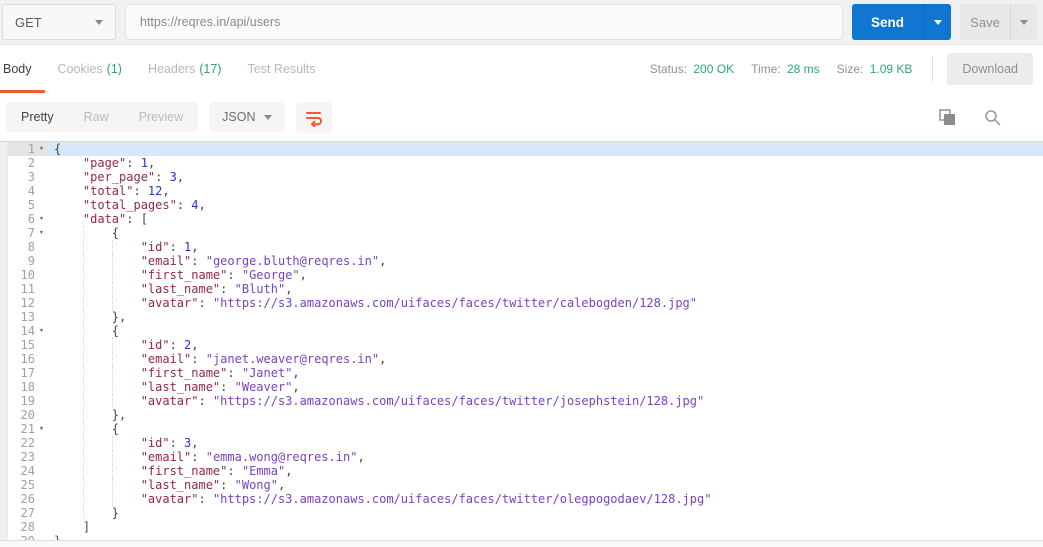 The width and height of the screenshot is (1043, 547). Describe the element at coordinates (521, 317) in the screenshot. I see `code-line: 13},` at that location.